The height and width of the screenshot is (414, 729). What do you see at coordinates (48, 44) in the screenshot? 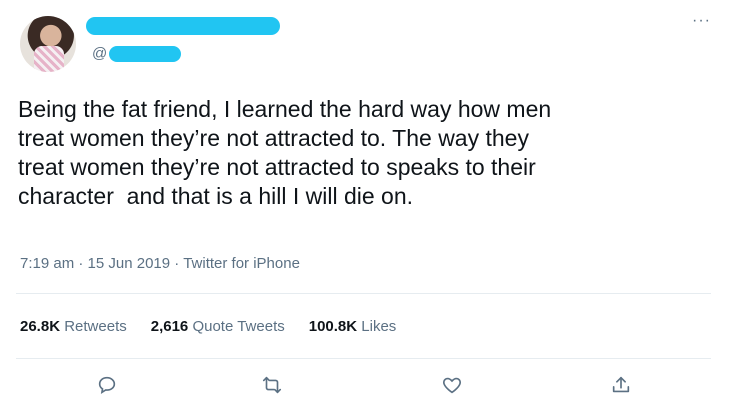
I see `avatar` at bounding box center [48, 44].